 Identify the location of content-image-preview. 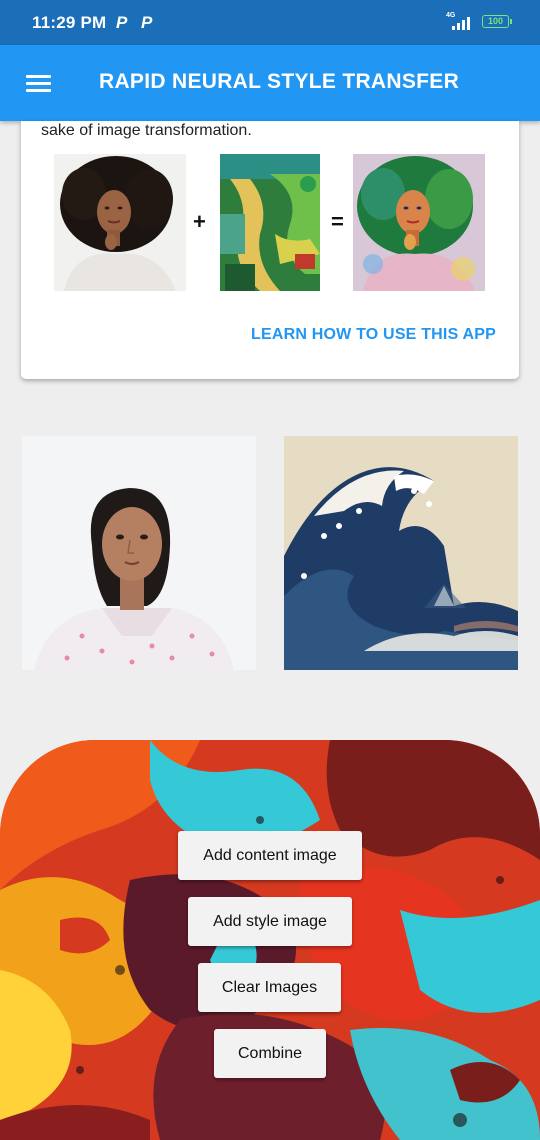
(139, 553).